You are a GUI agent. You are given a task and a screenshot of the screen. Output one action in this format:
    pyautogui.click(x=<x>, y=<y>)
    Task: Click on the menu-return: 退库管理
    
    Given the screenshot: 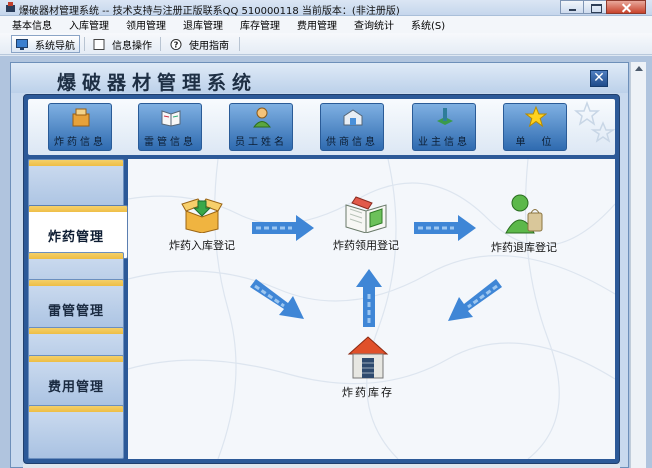 What is the action you would take?
    pyautogui.click(x=203, y=24)
    